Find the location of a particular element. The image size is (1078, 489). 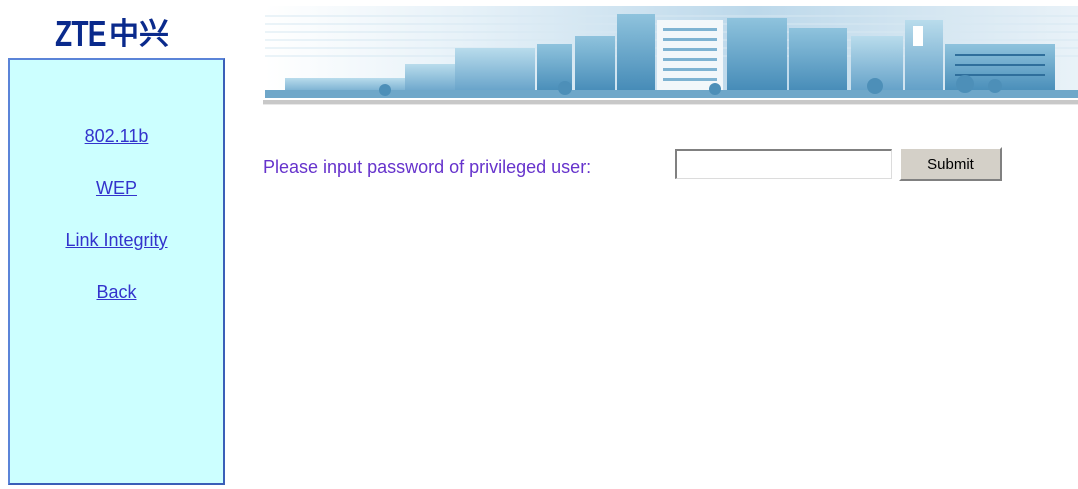

logo-latin-text: ZTE is located at coordinates (80, 33).